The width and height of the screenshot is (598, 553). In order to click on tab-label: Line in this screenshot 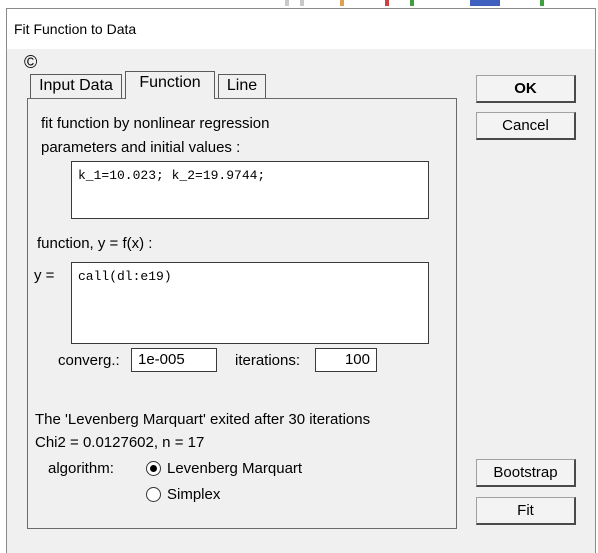, I will do `click(242, 85)`.